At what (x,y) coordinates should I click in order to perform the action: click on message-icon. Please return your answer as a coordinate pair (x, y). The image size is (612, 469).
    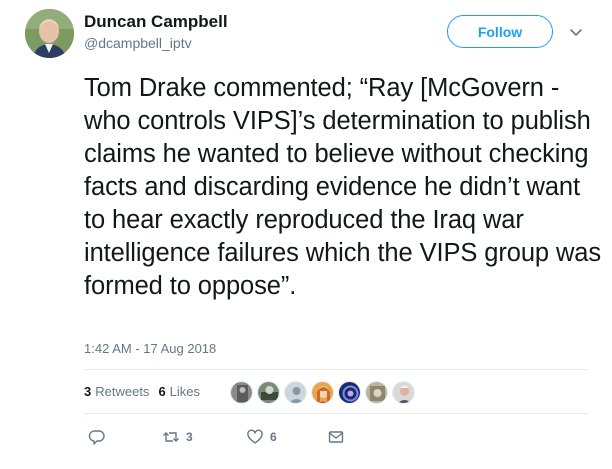
    Looking at the image, I should click on (336, 437).